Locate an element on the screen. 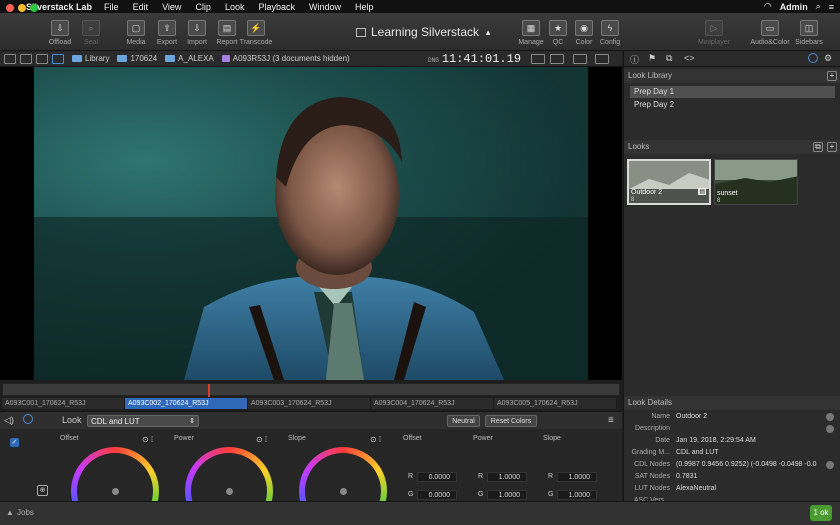 The height and width of the screenshot is (525, 840). offset-g-field: 0.0000 is located at coordinates (437, 495).